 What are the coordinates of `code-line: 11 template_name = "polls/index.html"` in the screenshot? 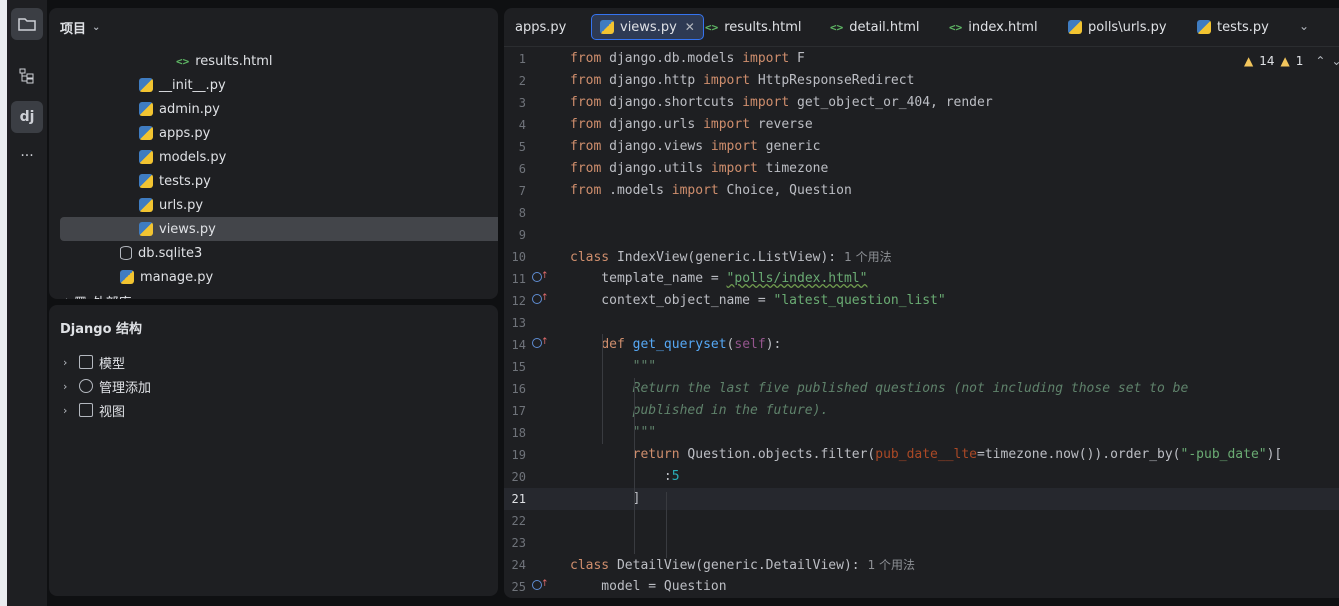 It's located at (921, 277).